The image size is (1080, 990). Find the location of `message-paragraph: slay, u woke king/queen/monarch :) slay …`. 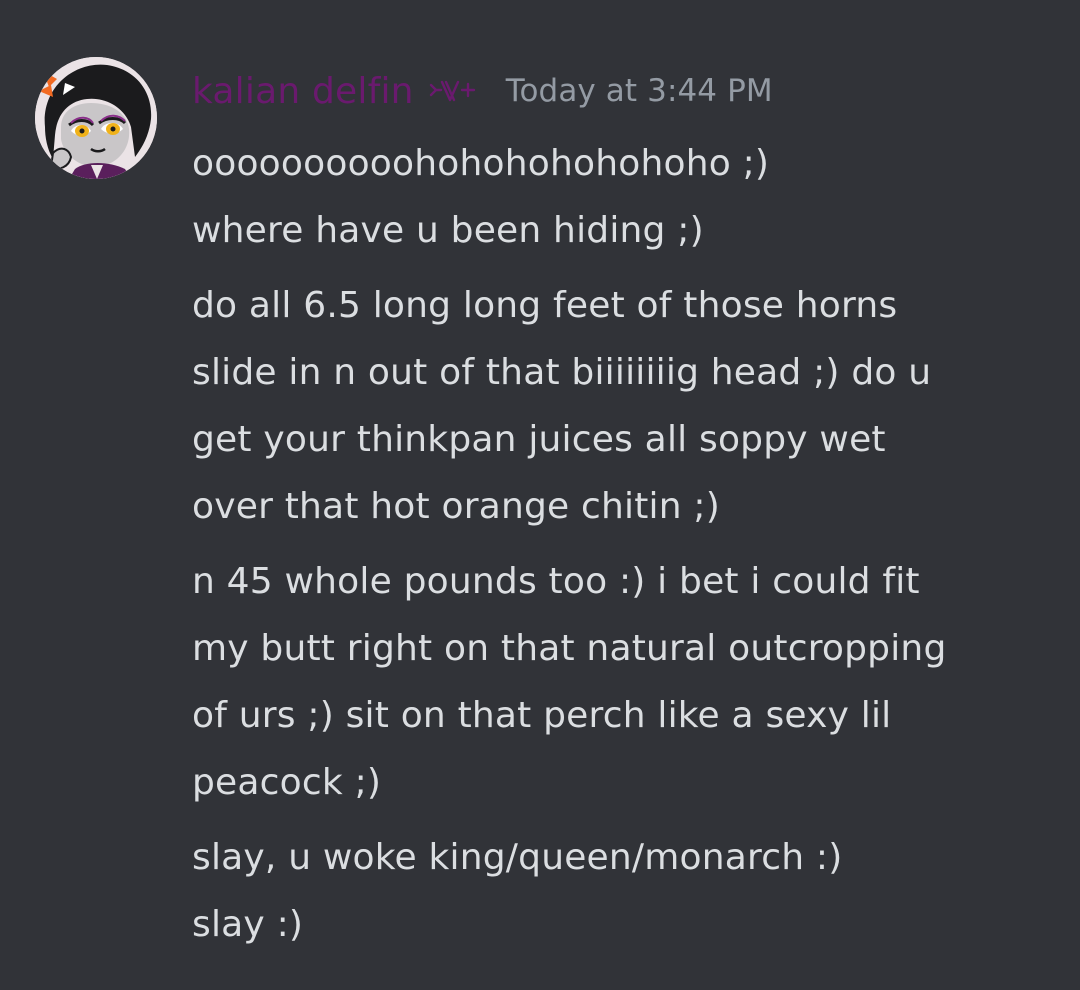

message-paragraph: slay, u woke king/queen/monarch :) slay … is located at coordinates (627, 891).